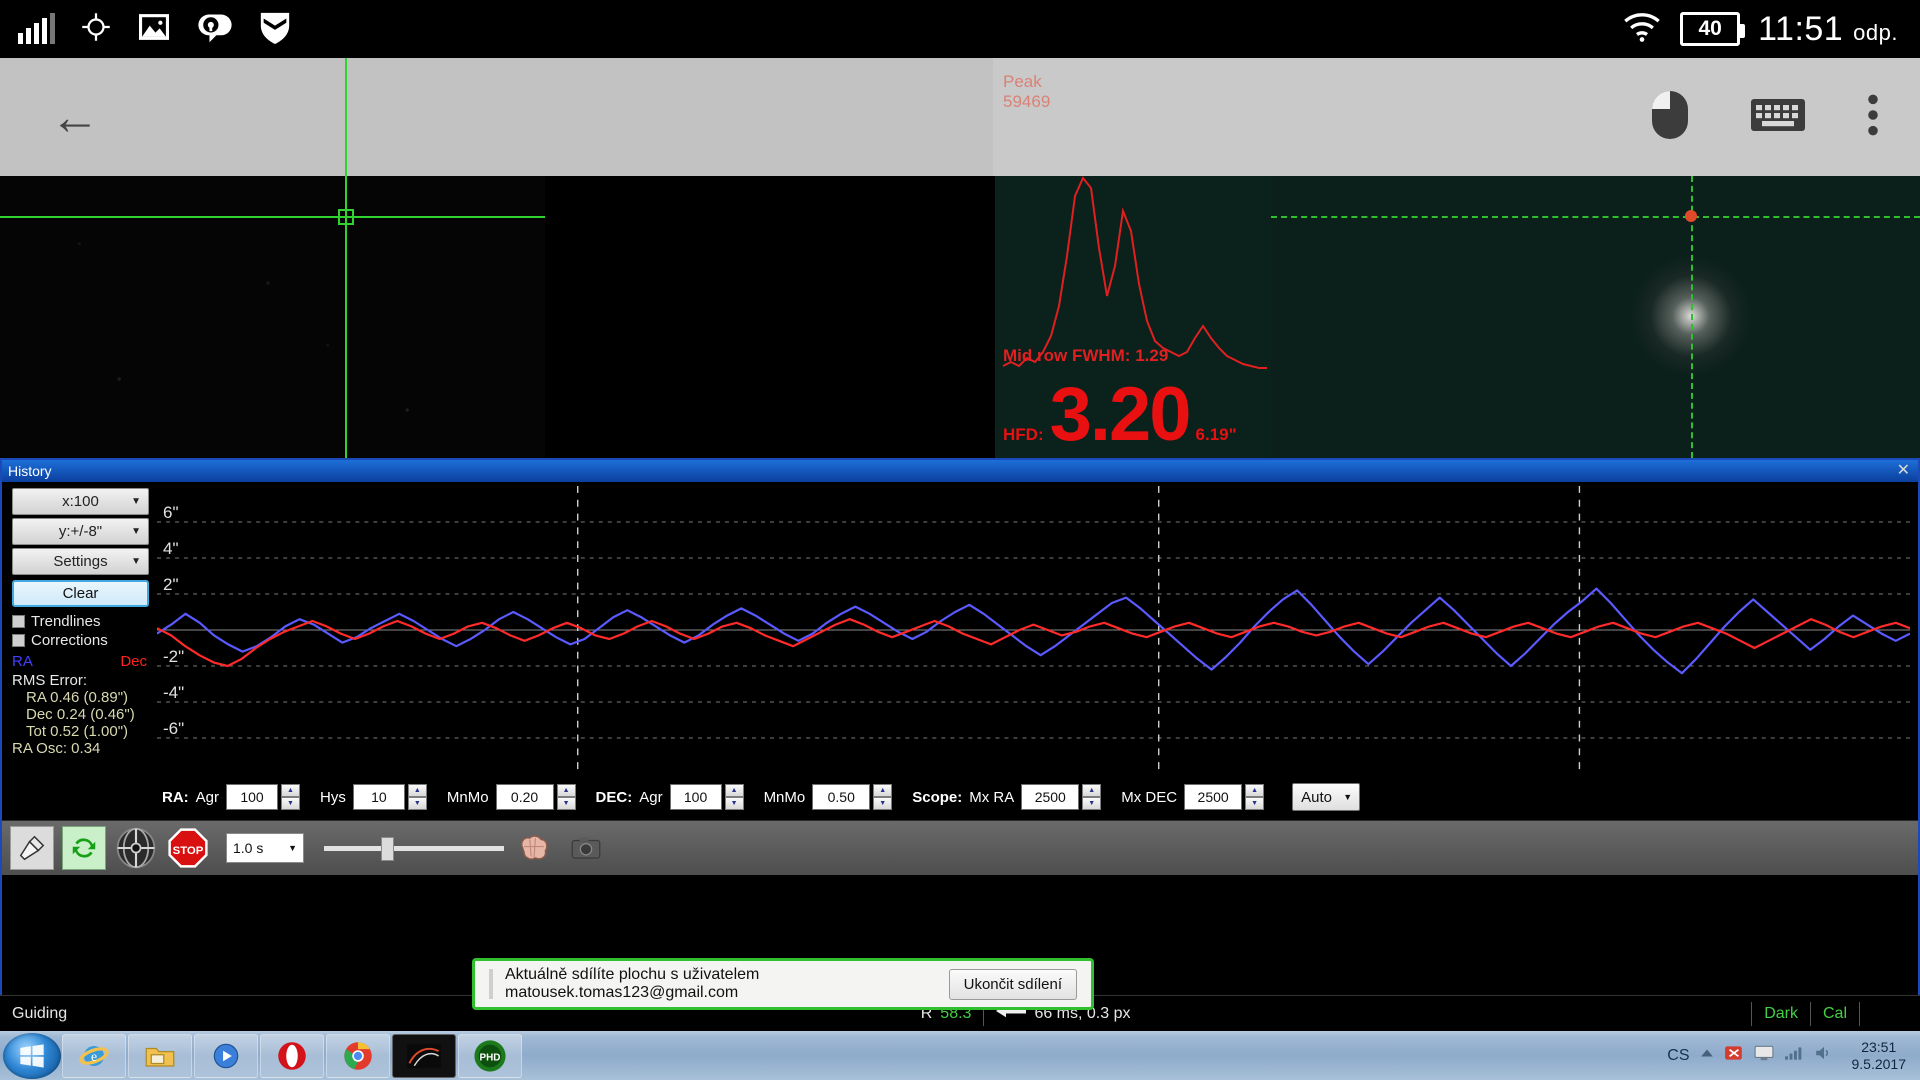  What do you see at coordinates (1316, 797) in the screenshot?
I see `guide-mode-label: Auto` at bounding box center [1316, 797].